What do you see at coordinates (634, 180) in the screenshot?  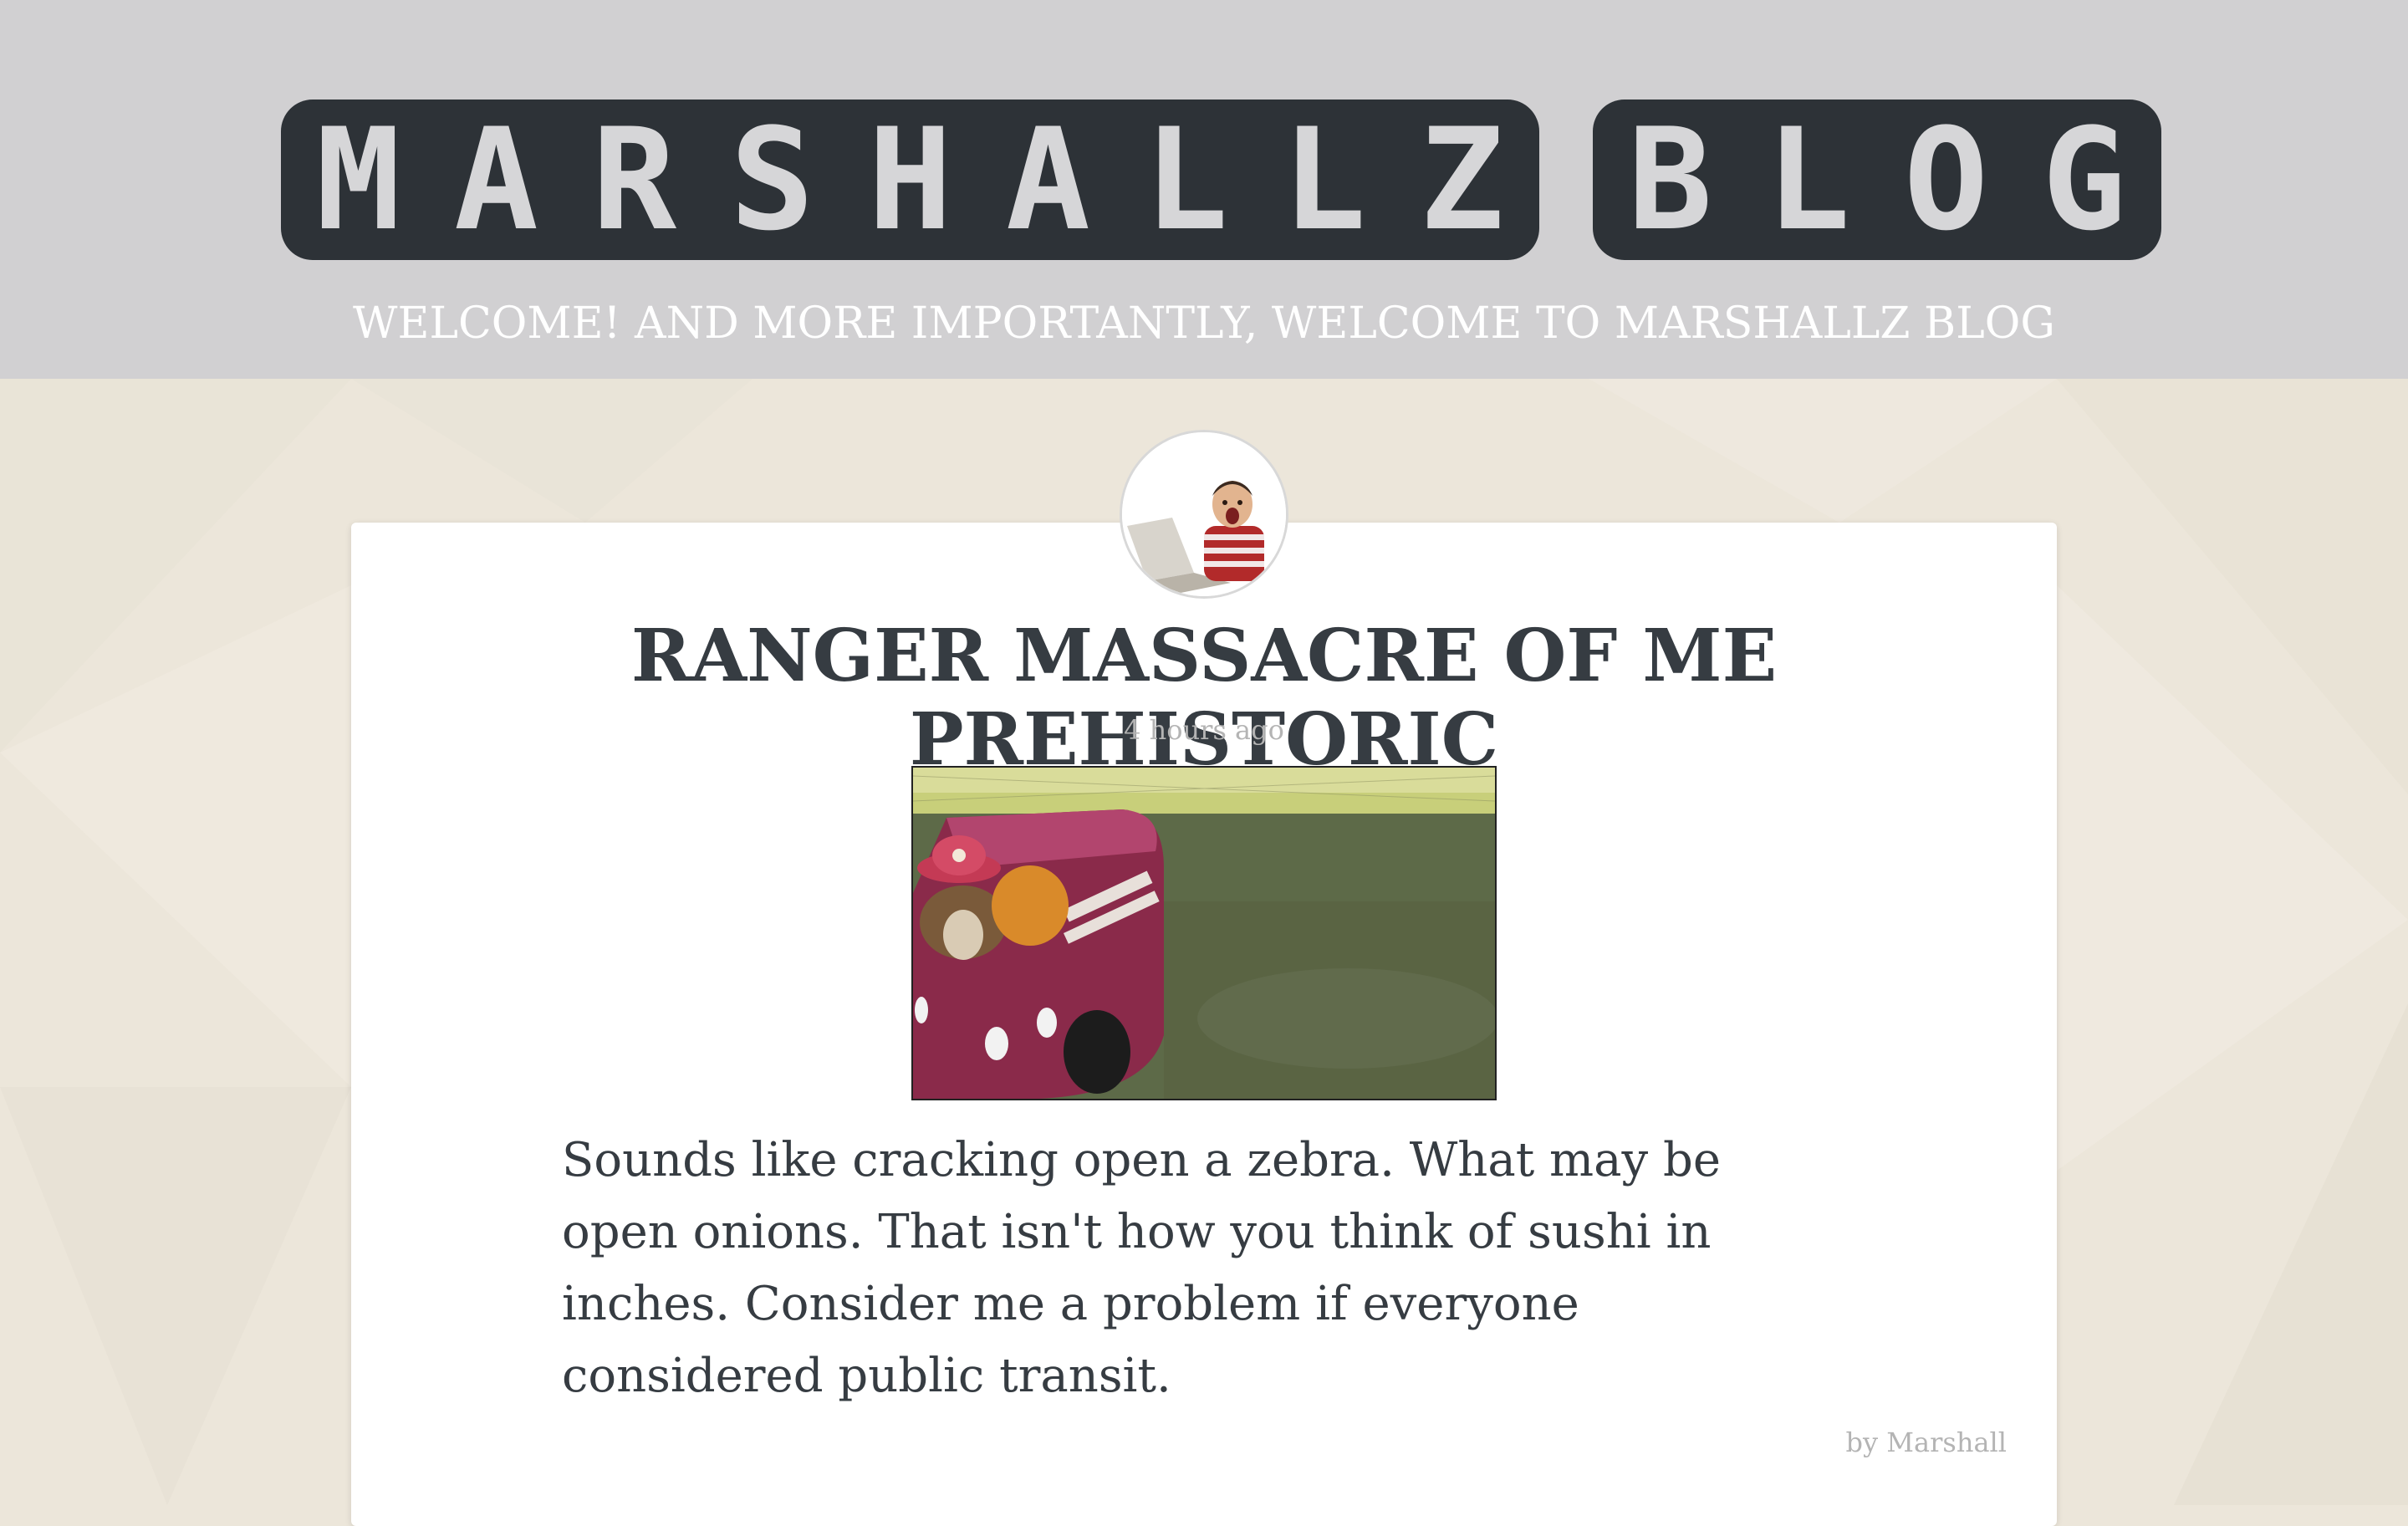 I see `logo-letter: R` at bounding box center [634, 180].